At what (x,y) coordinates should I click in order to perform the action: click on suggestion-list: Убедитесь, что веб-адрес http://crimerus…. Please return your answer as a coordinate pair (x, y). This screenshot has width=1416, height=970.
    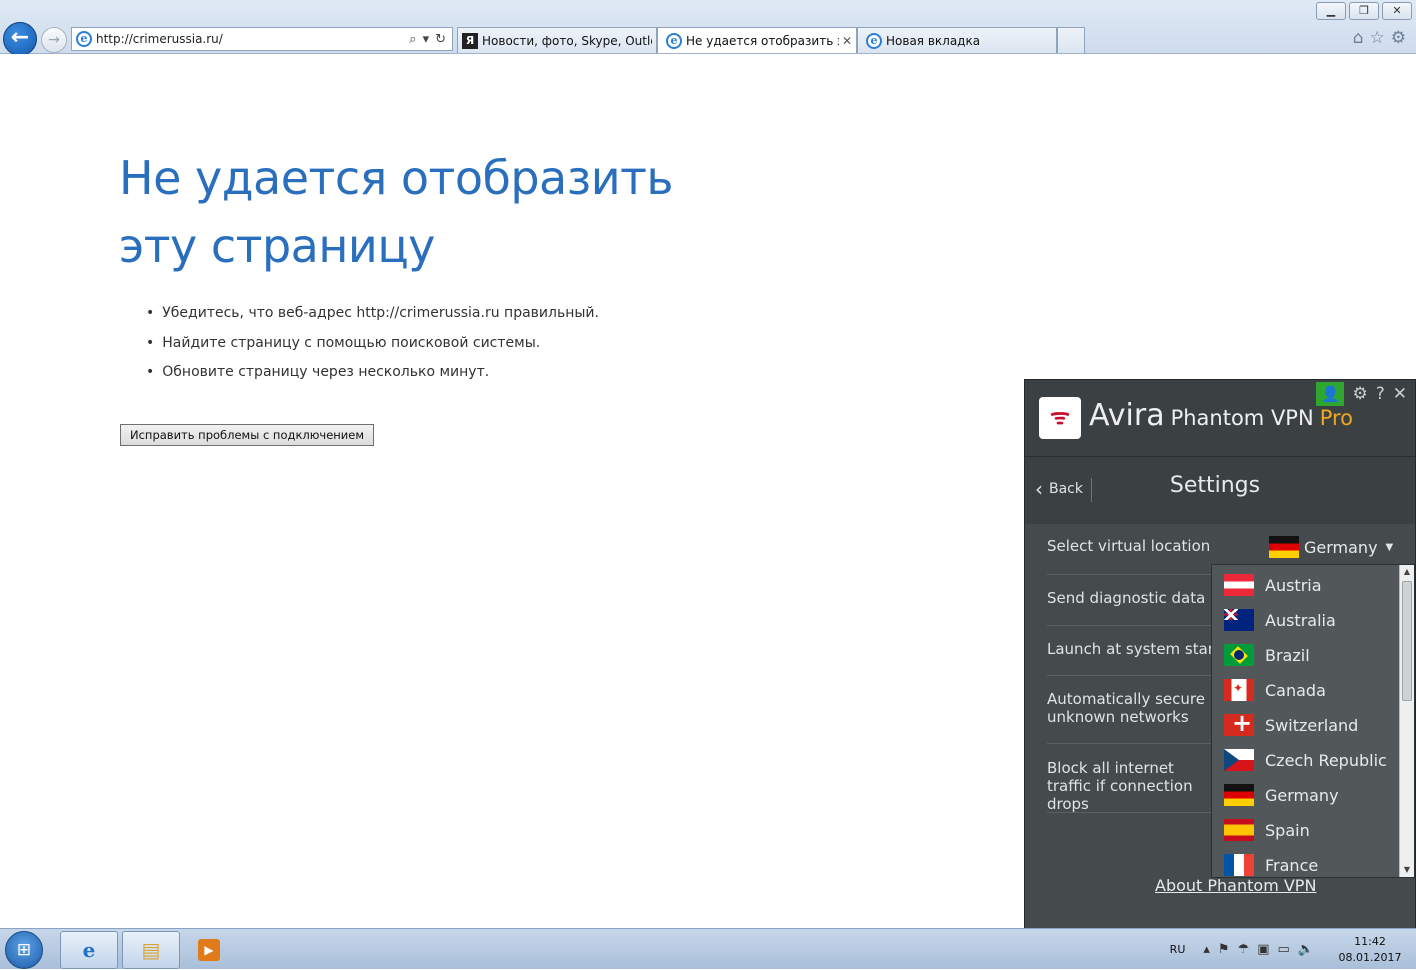
    Looking at the image, I should click on (372, 347).